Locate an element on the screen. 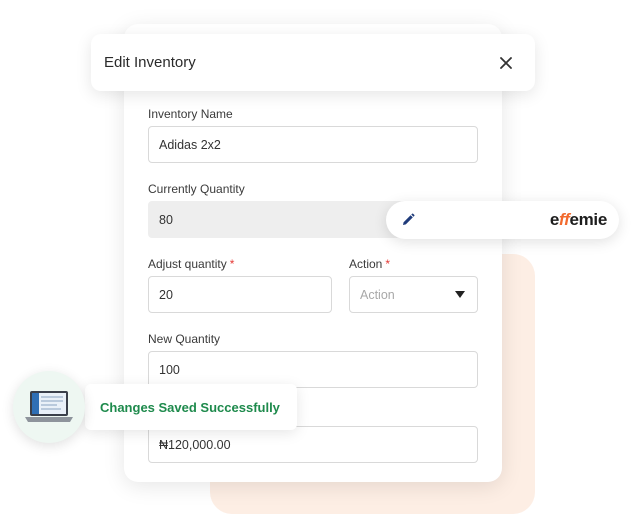 This screenshot has height=519, width=644. new-quantity-value: 100 is located at coordinates (169, 369).